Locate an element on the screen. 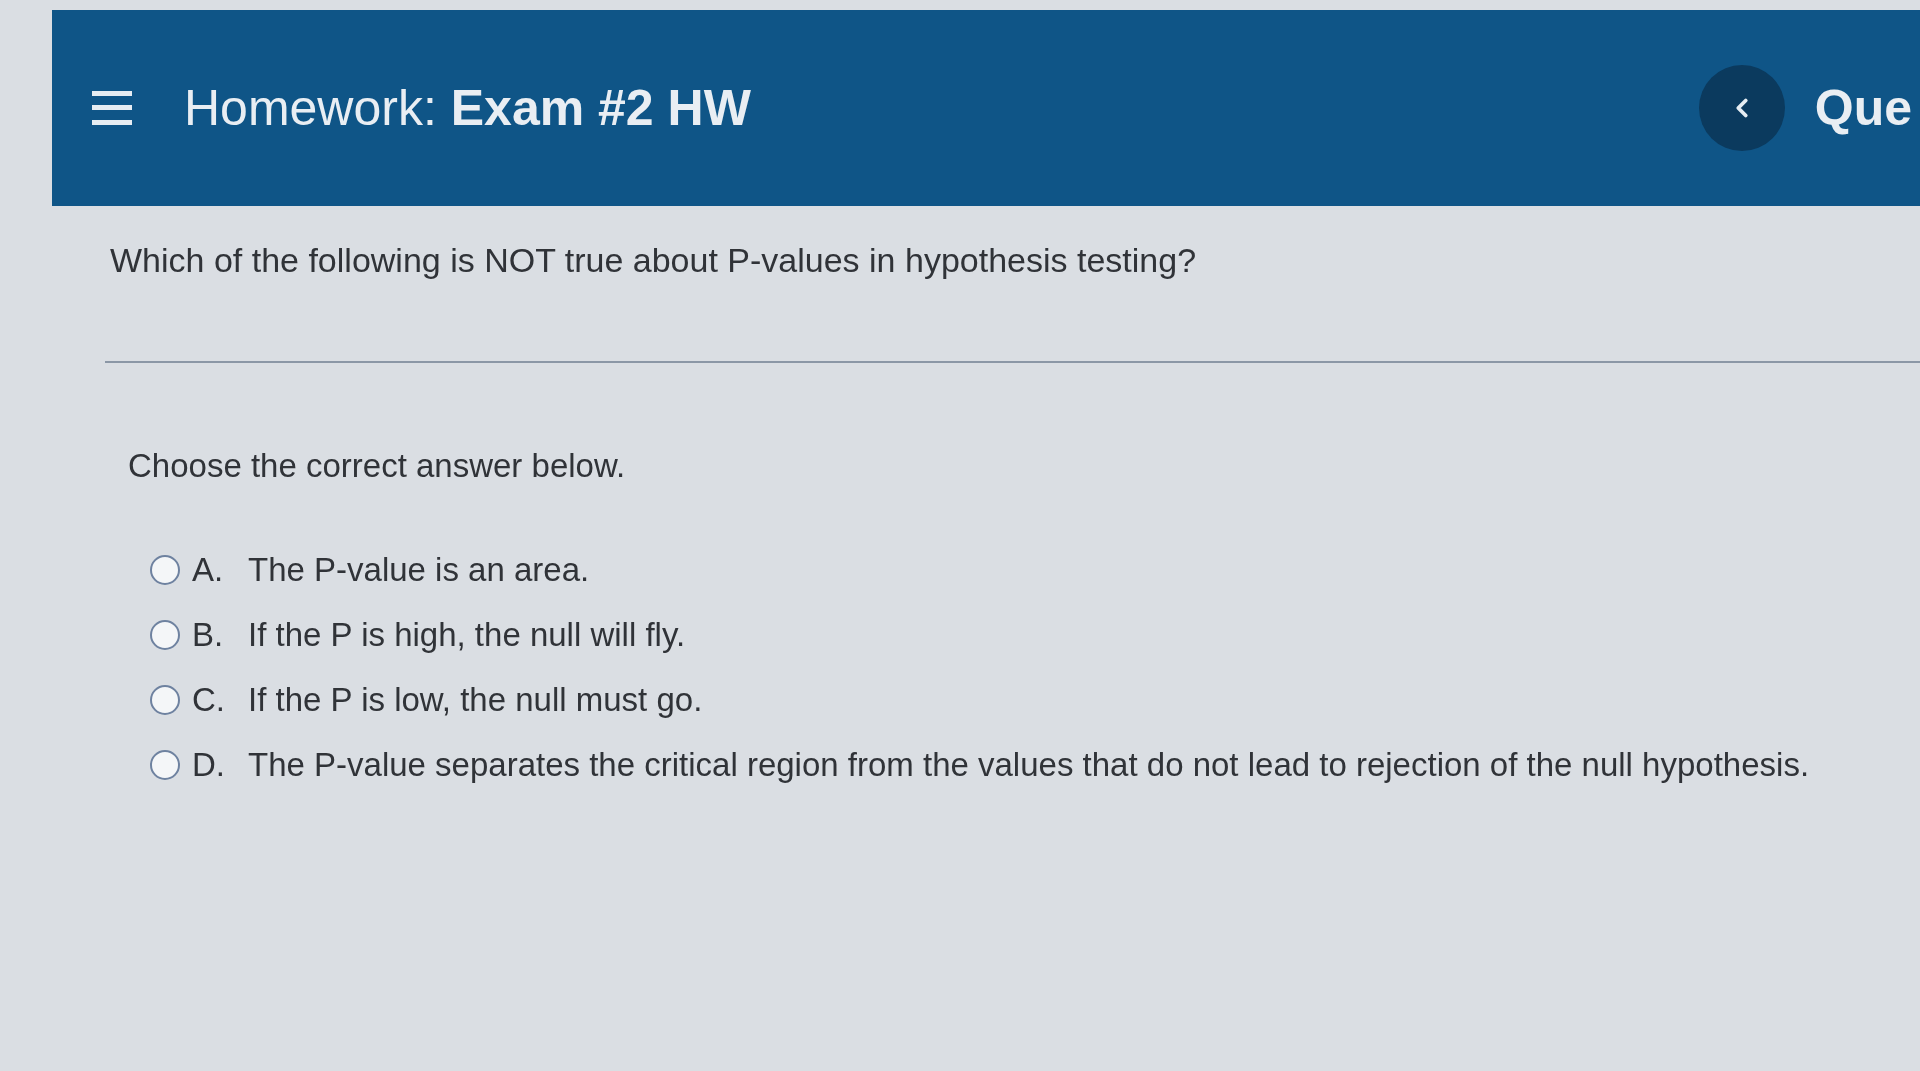 The height and width of the screenshot is (1071, 1920). option-text: If the P is high, the null will fly. is located at coordinates (467, 635).